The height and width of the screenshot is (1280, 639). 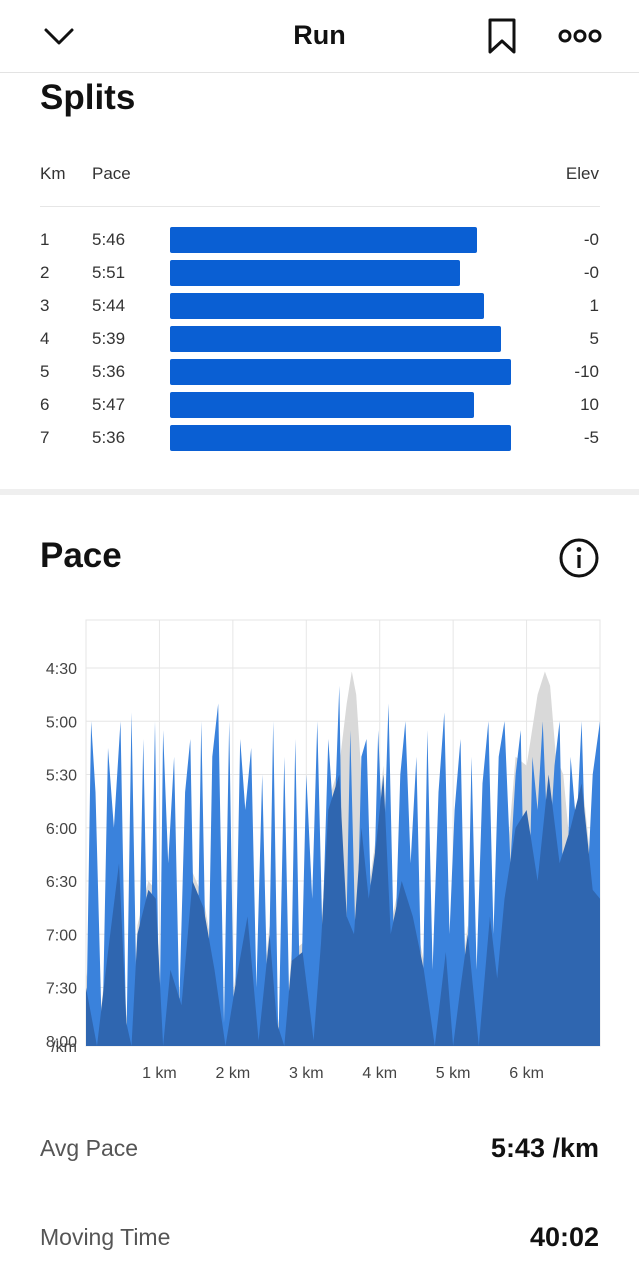 What do you see at coordinates (45, 239) in the screenshot?
I see `split-km: 1` at bounding box center [45, 239].